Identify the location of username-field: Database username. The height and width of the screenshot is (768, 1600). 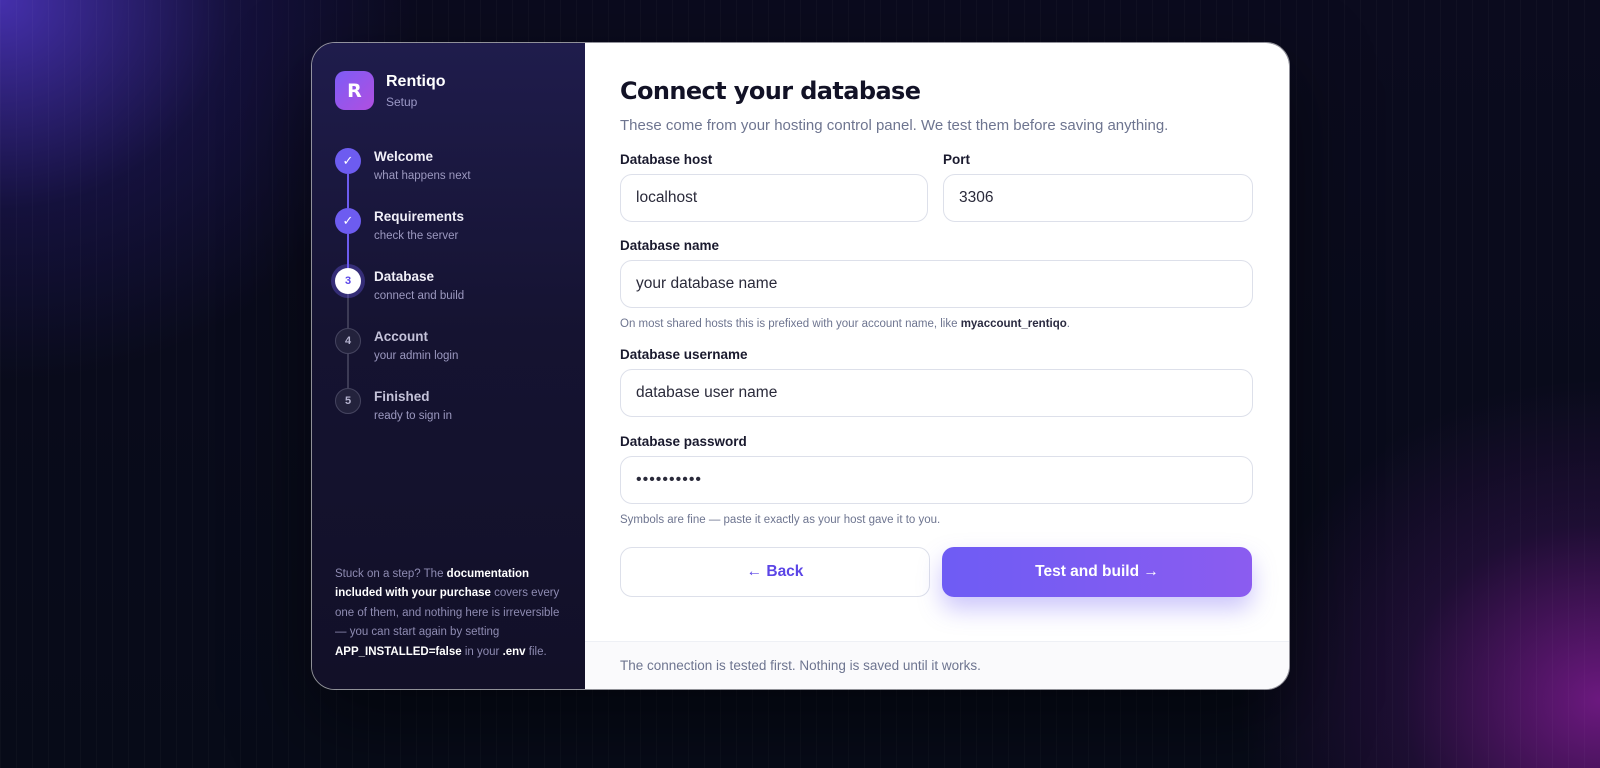
(936, 382).